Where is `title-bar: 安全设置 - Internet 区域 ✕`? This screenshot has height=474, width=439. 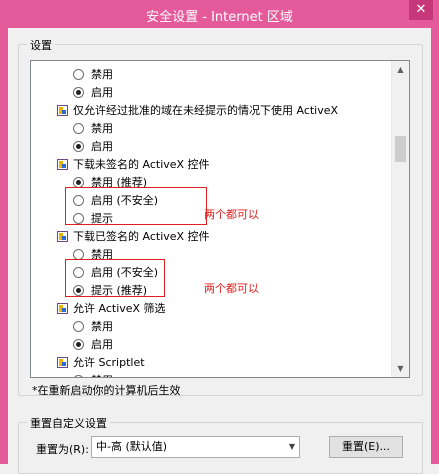
title-bar: 安全设置 - Internet 区域 ✕ is located at coordinates (219, 14).